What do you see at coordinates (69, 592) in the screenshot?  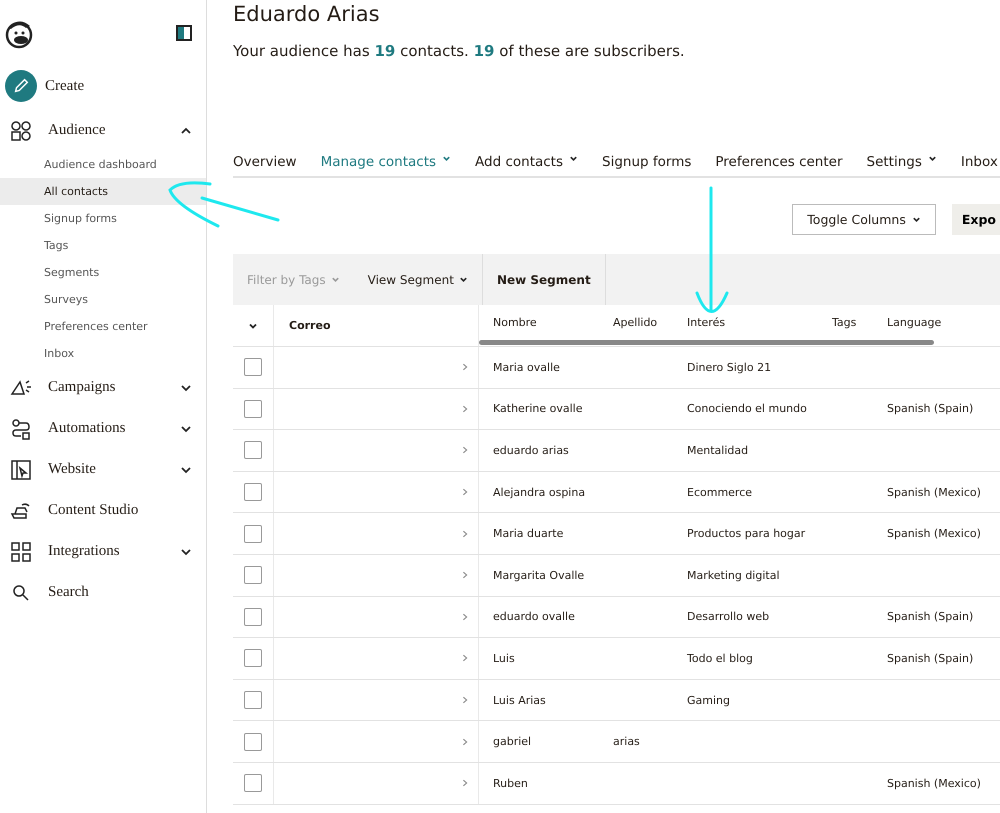 I see `nav-label: Search` at bounding box center [69, 592].